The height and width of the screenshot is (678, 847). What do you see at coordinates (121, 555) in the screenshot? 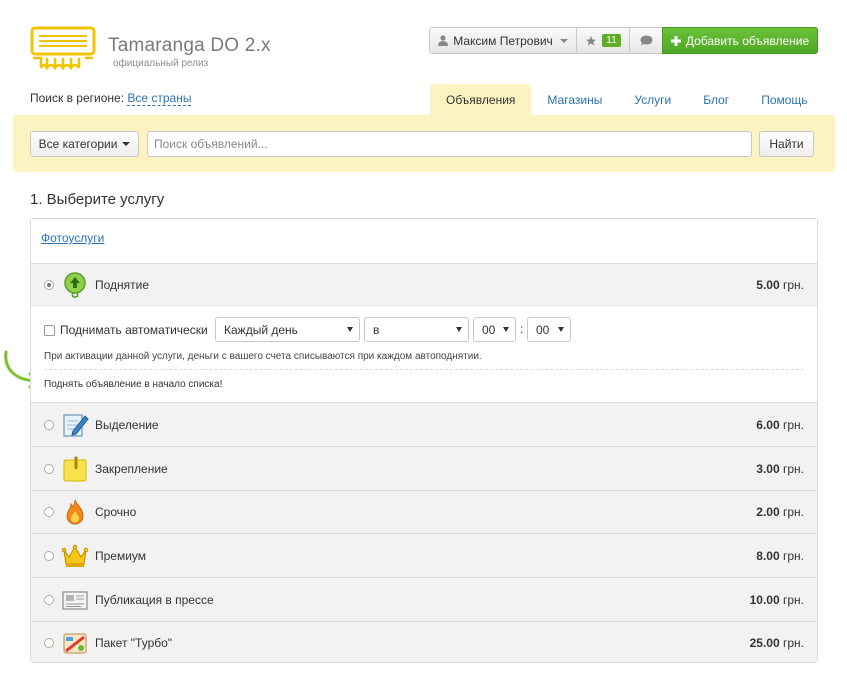
I see `service-name: Премиум` at bounding box center [121, 555].